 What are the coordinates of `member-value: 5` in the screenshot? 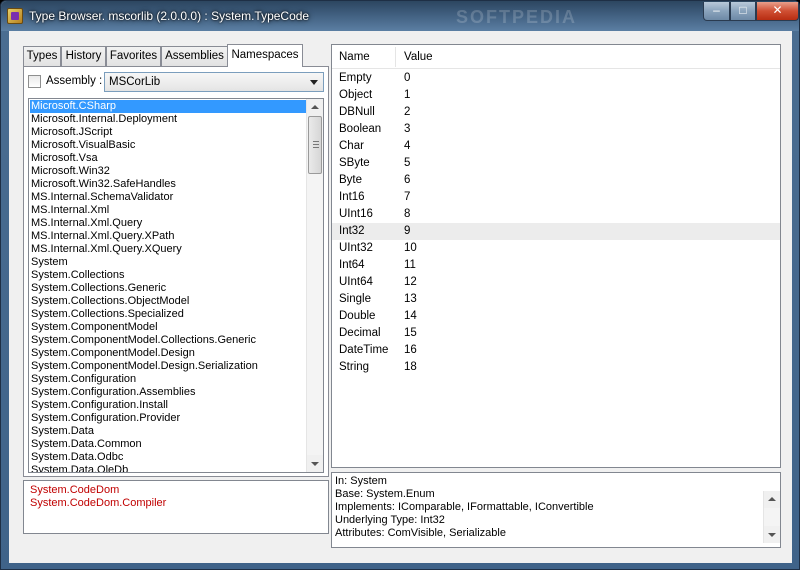 It's located at (407, 163).